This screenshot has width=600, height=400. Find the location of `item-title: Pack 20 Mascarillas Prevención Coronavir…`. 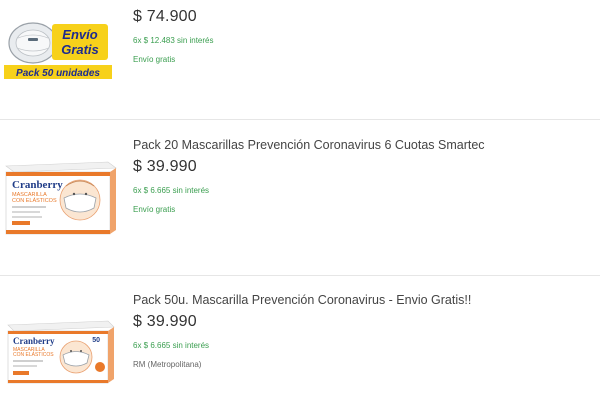

item-title: Pack 20 Mascarillas Prevención Coronavir… is located at coordinates (361, 145).